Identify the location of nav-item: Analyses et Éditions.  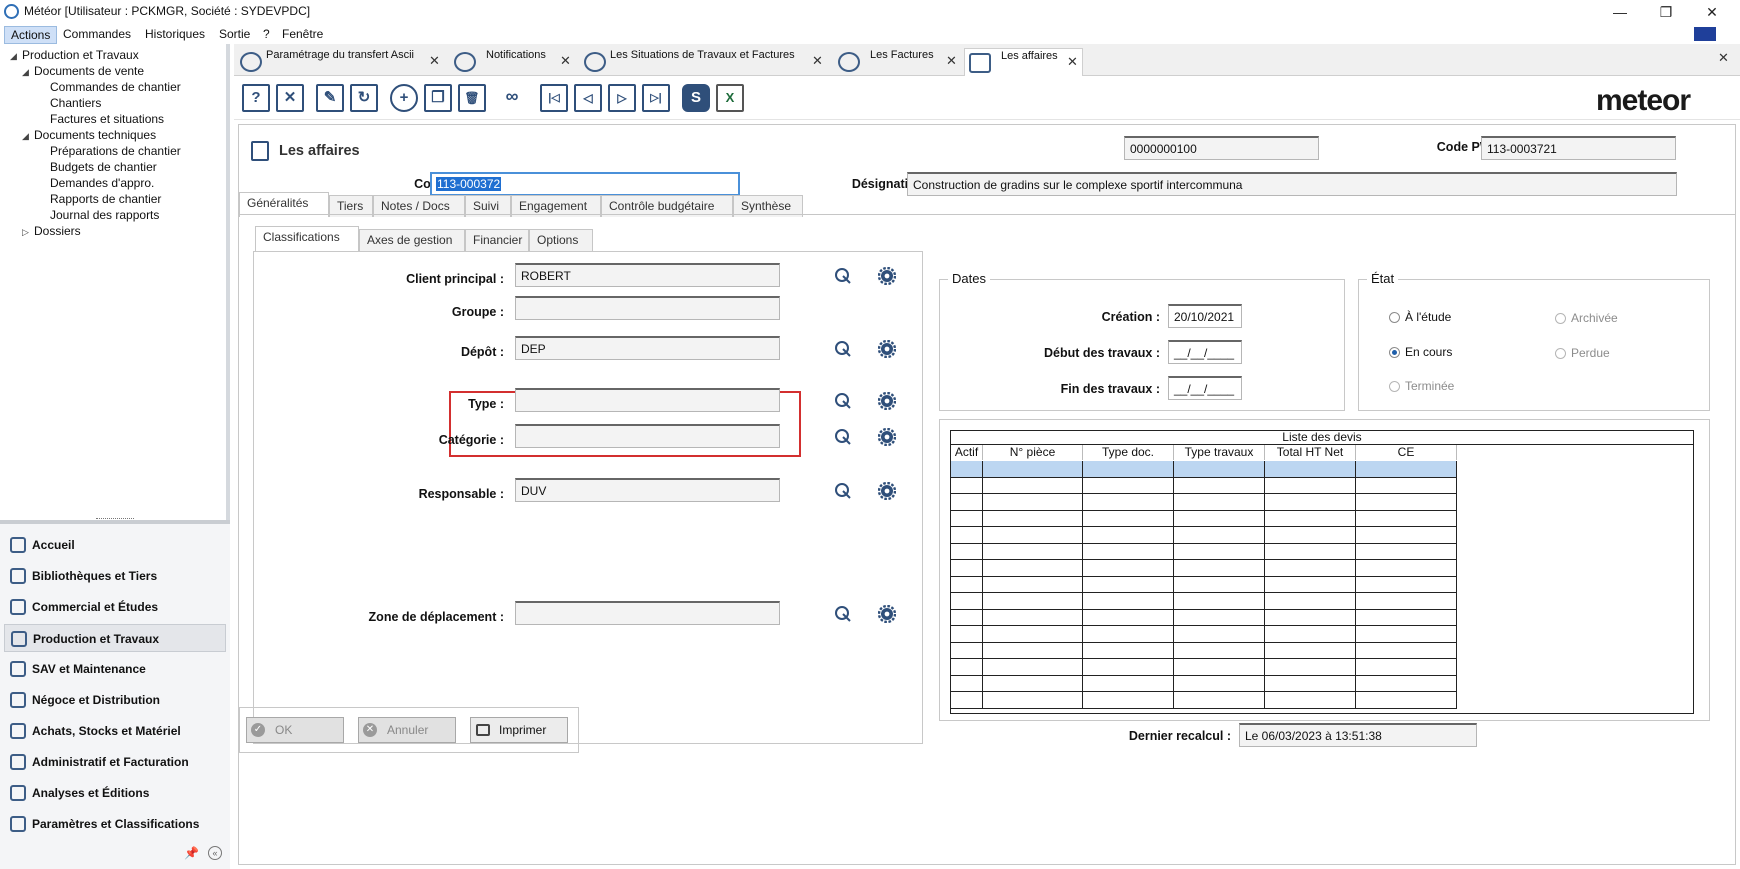
(115, 793).